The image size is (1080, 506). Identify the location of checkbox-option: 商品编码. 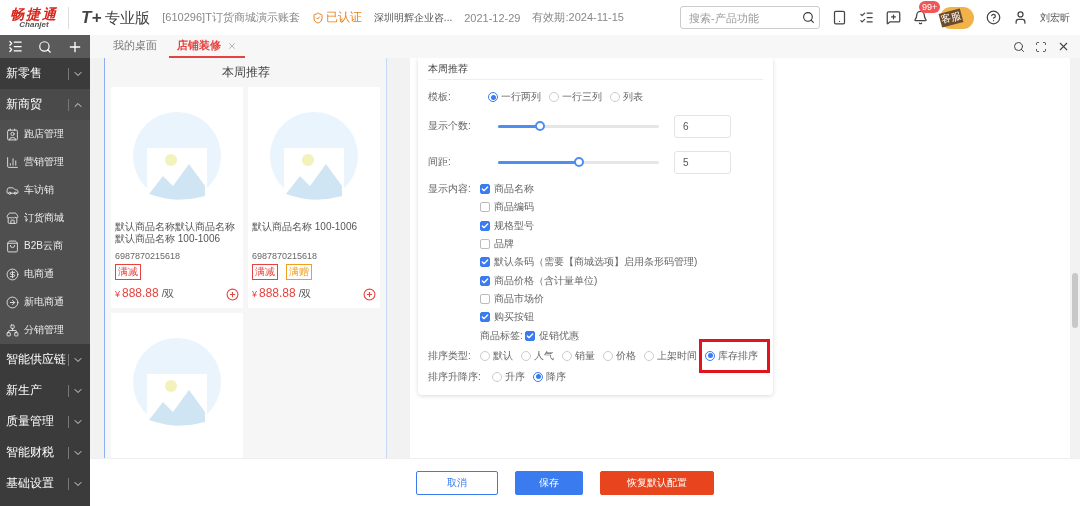
(589, 207).